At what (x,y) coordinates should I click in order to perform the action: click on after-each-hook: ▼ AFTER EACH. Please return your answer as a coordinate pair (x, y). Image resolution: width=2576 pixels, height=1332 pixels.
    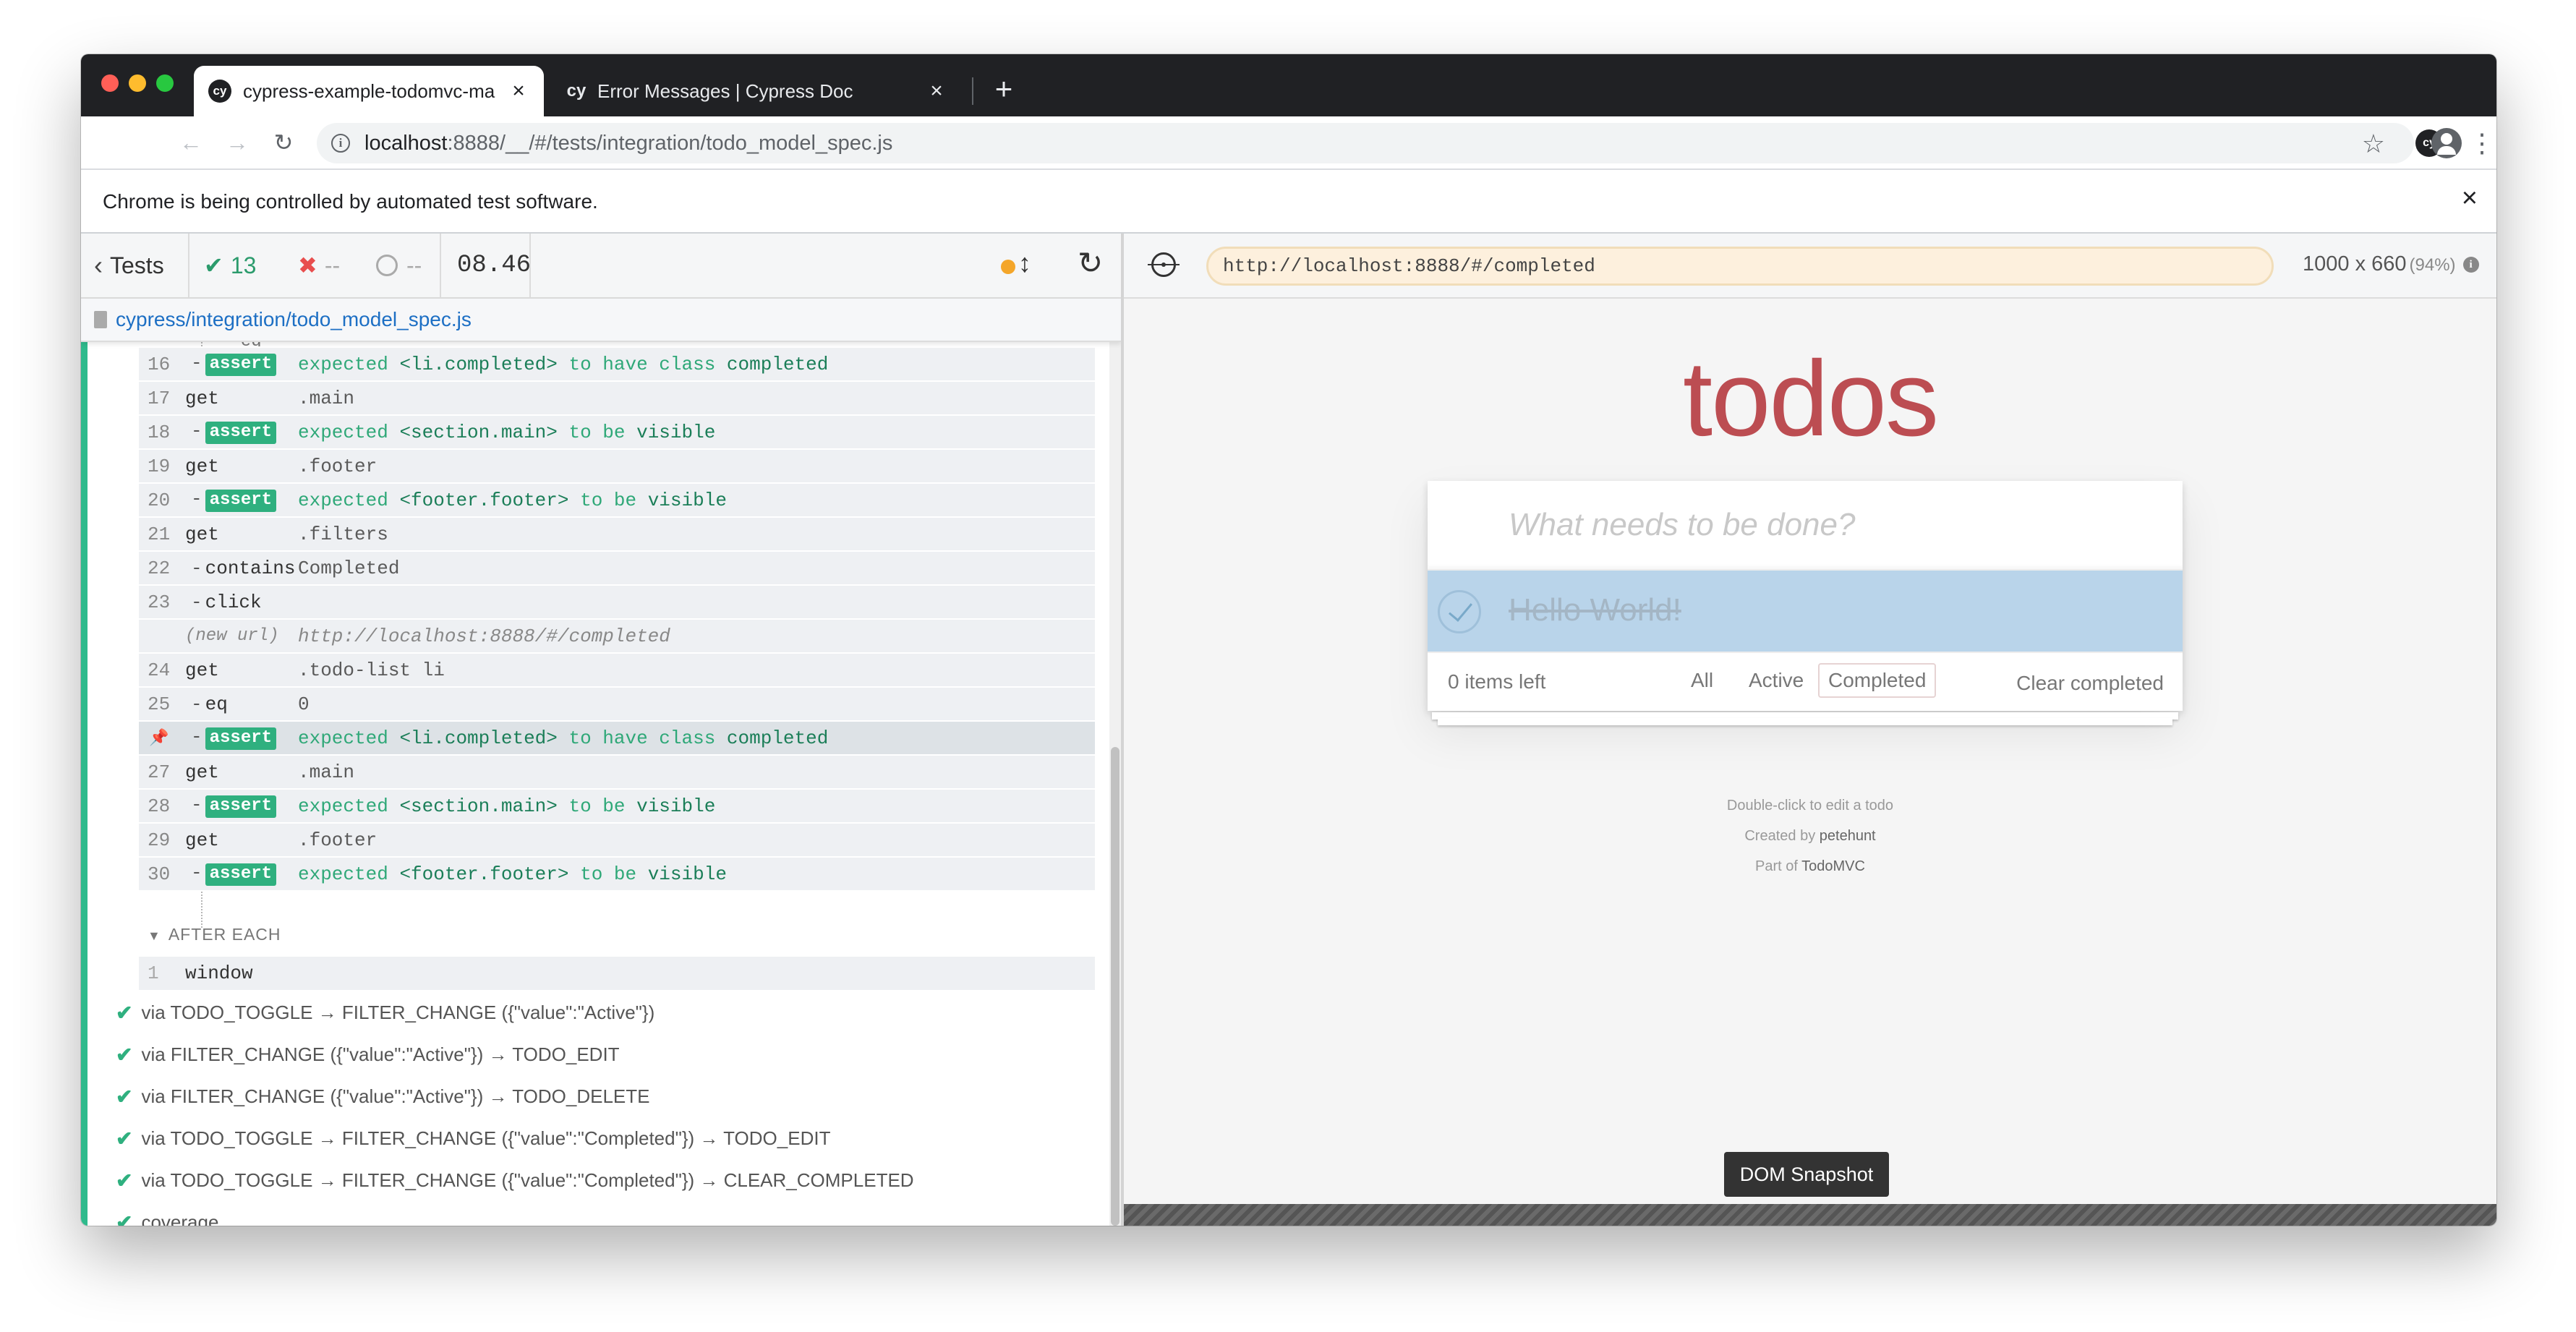
    Looking at the image, I should click on (214, 935).